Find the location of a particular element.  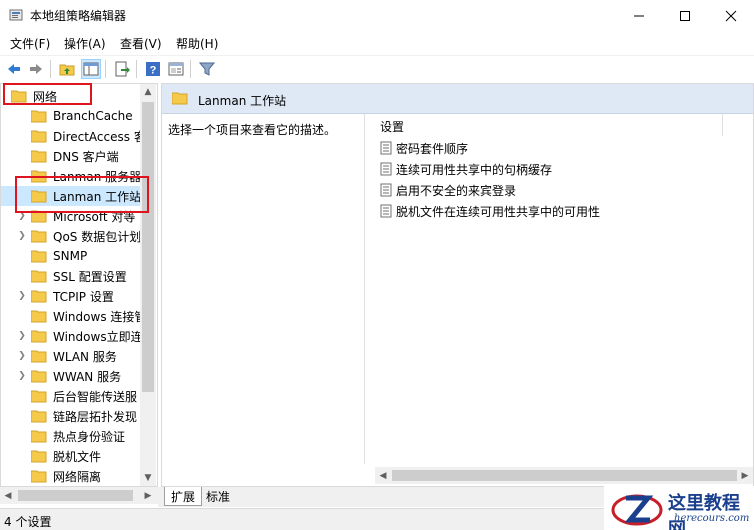

menu-help: 帮助(H) is located at coordinates (197, 43).